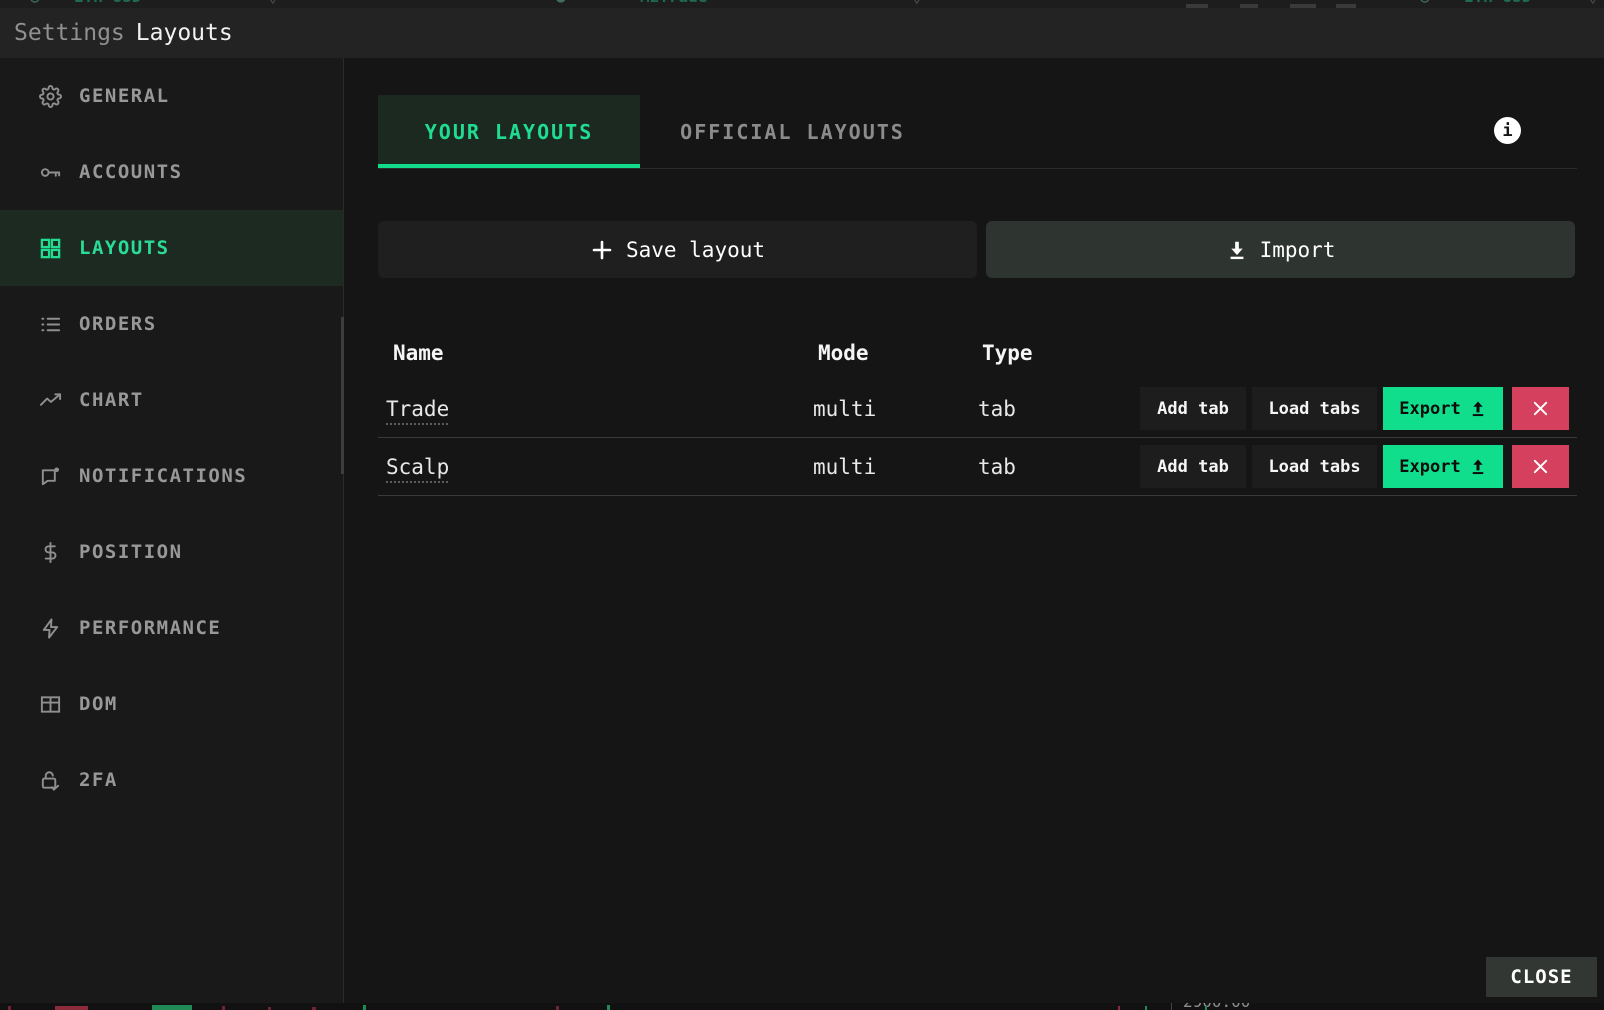 The image size is (1604, 1010). What do you see at coordinates (509, 166) in the screenshot?
I see `active-tab-underline` at bounding box center [509, 166].